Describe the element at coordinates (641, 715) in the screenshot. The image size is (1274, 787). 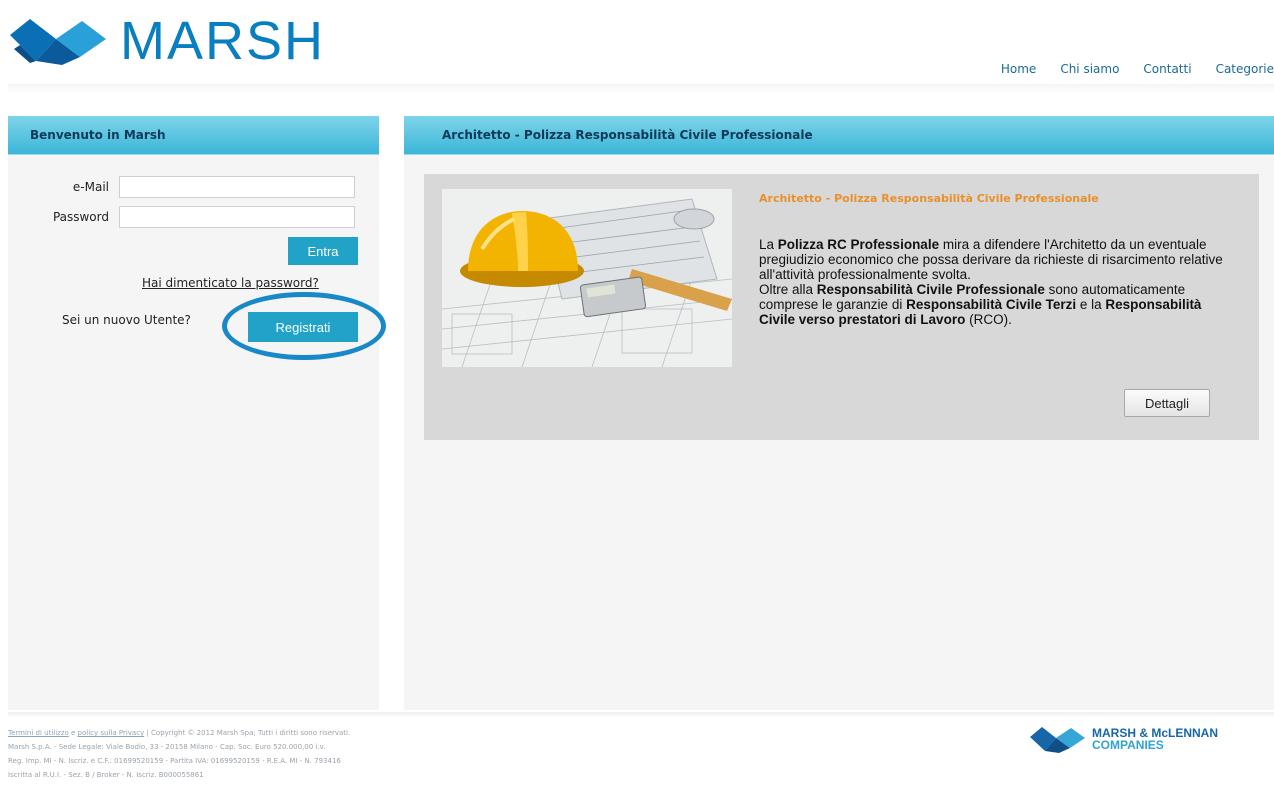
I see `footer-divider` at that location.